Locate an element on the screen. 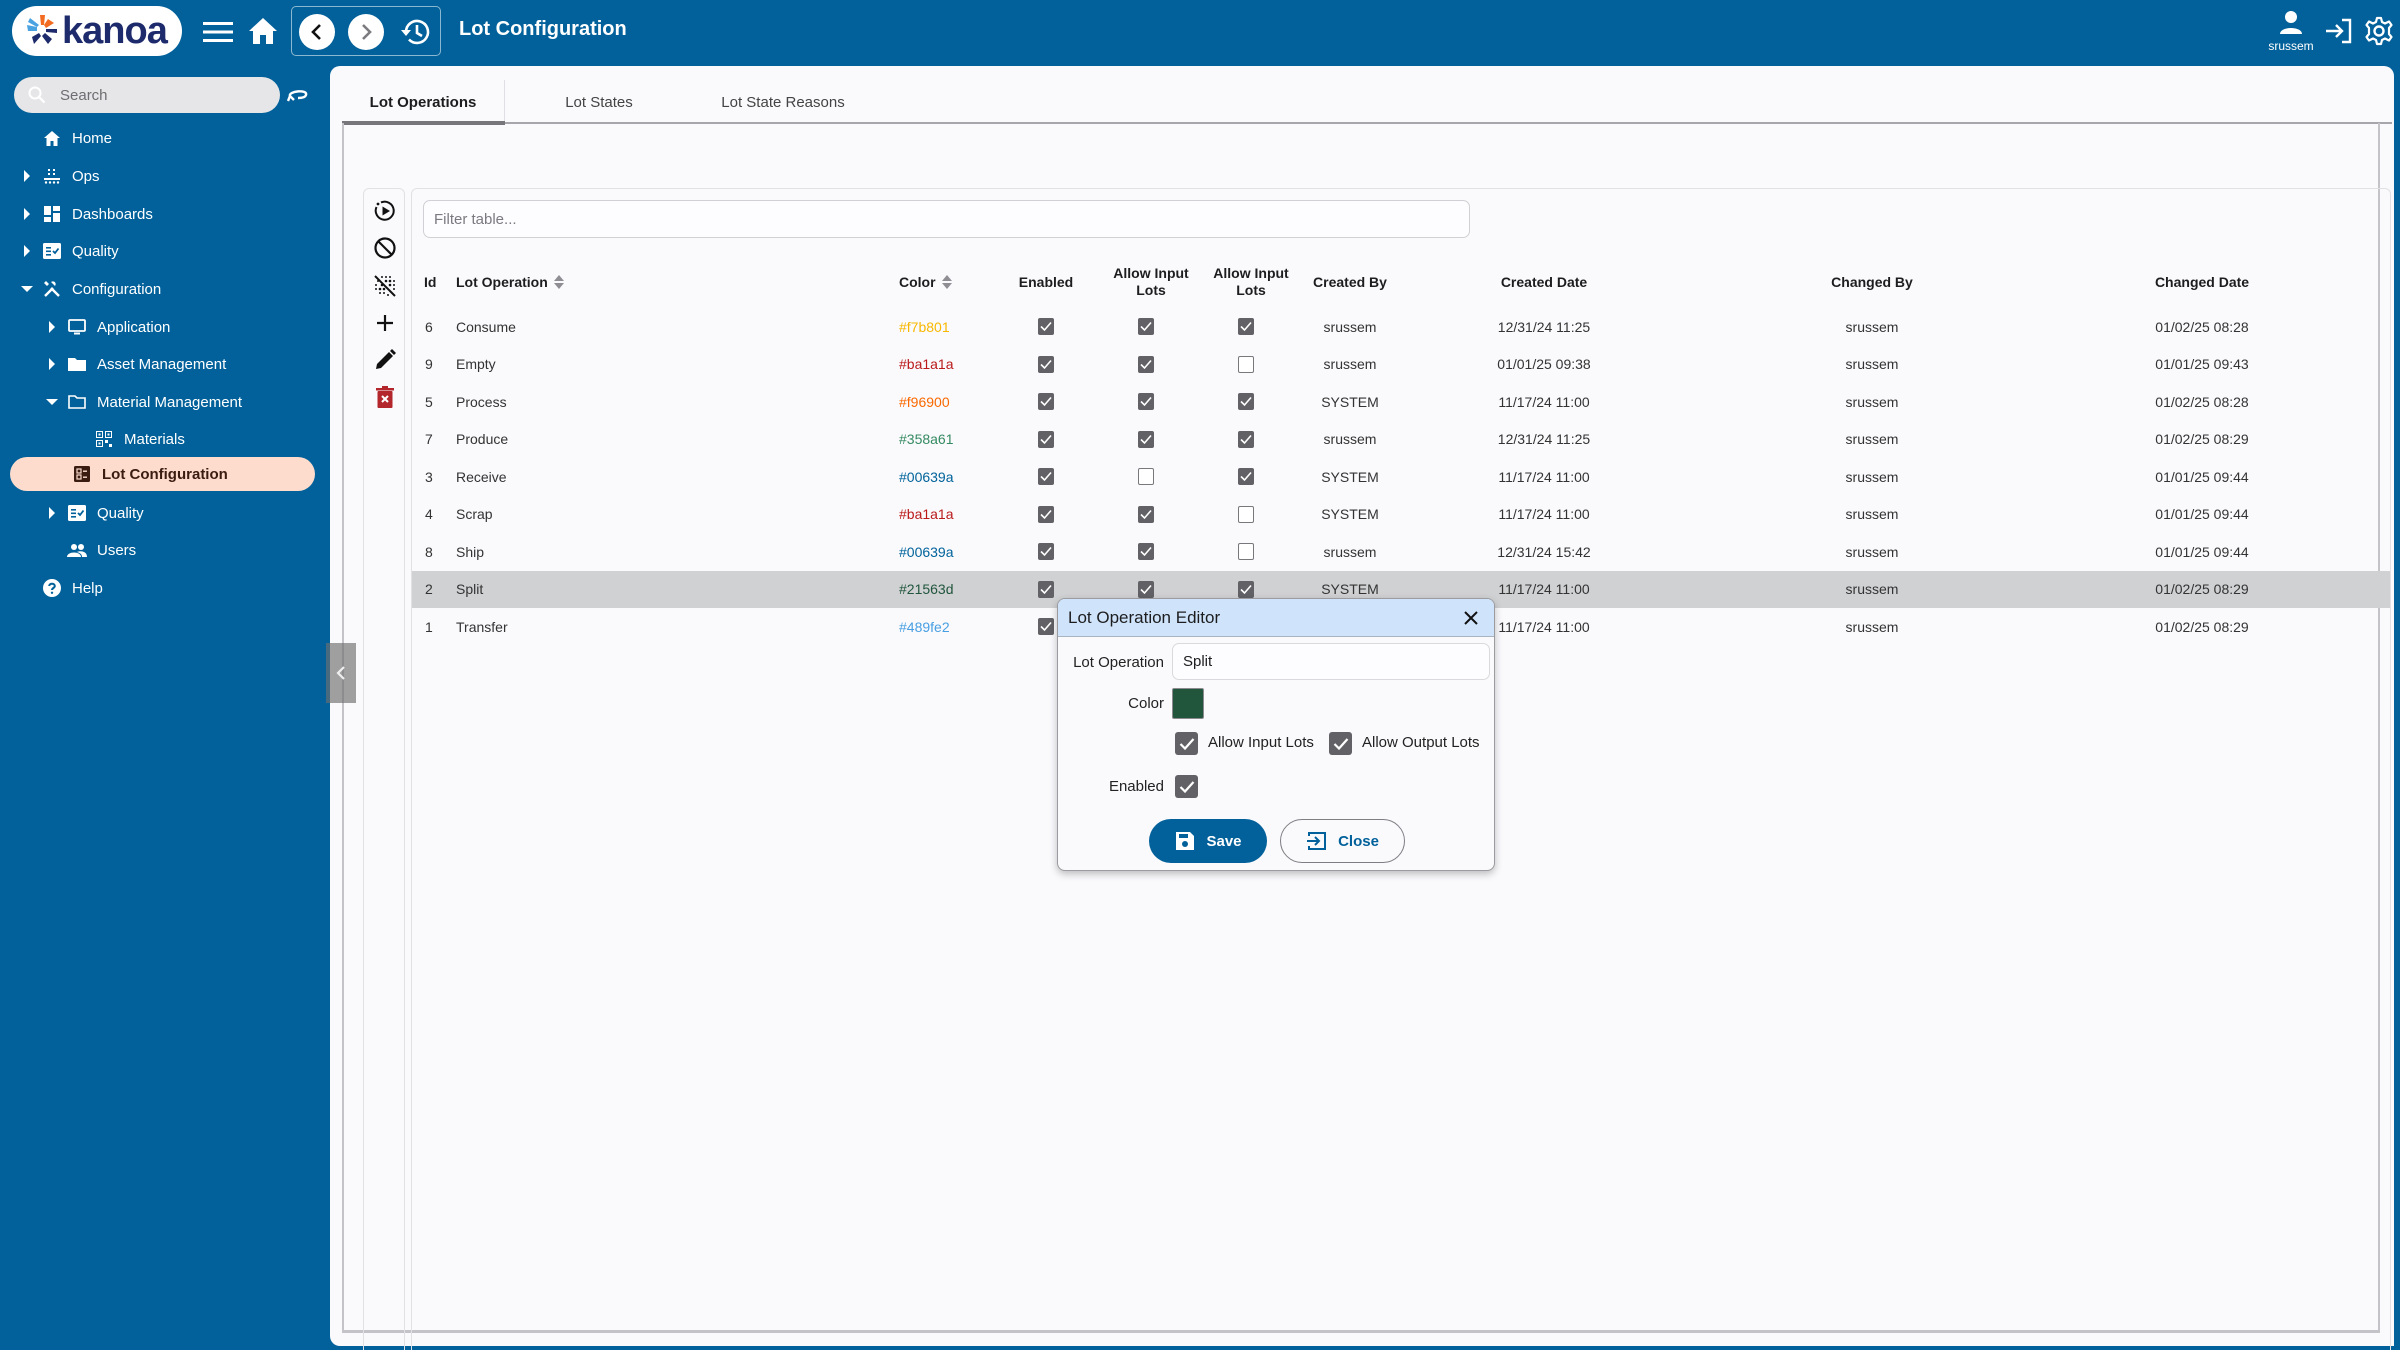 This screenshot has height=1350, width=2400. home-button is located at coordinates (263, 31).